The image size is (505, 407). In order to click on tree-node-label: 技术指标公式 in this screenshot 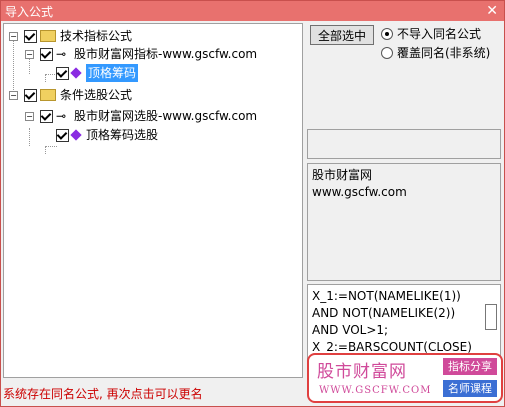, I will do `click(96, 36)`.